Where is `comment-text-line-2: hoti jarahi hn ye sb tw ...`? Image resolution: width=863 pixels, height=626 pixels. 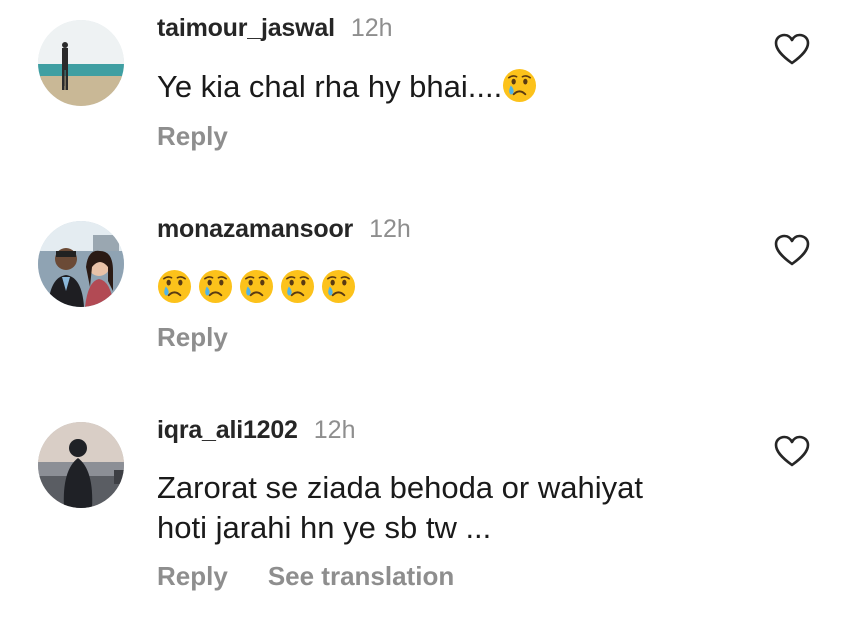 comment-text-line-2: hoti jarahi hn ye sb tw ... is located at coordinates (324, 527).